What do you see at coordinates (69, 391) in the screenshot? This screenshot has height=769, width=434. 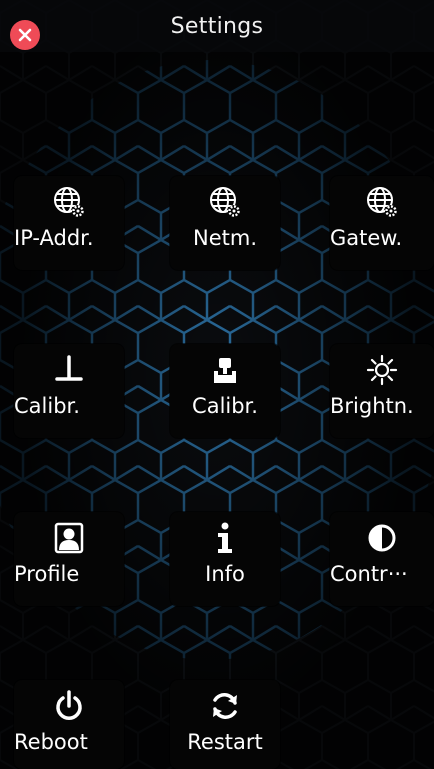 I see `calibrate-touch-tile: Calibr.` at bounding box center [69, 391].